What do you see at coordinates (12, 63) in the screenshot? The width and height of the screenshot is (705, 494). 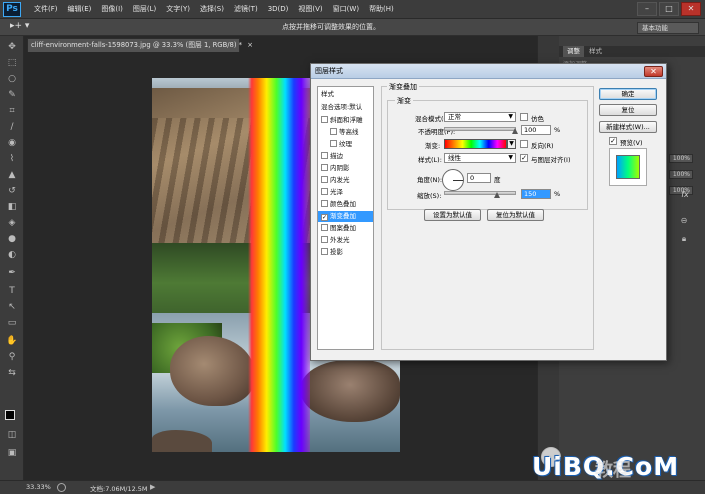 I see `marquee-tool-icon: ⬚` at bounding box center [12, 63].